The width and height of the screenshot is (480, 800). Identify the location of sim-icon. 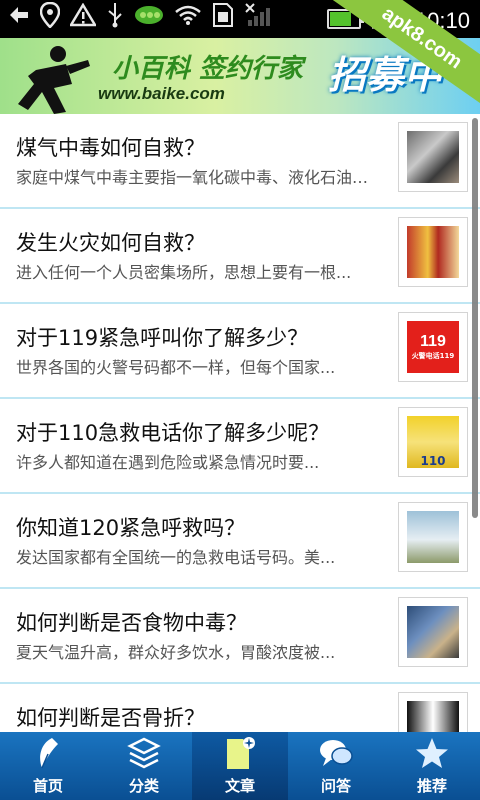
(223, 19).